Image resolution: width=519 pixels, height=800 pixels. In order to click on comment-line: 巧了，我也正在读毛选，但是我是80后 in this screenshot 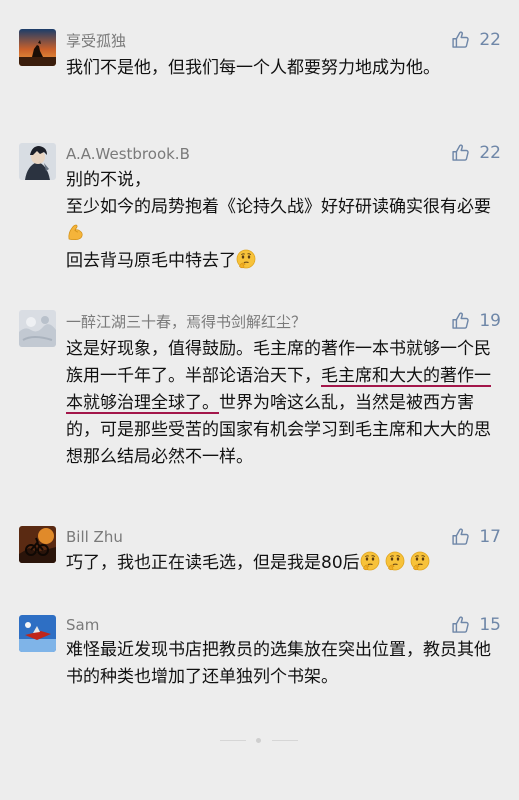, I will do `click(286, 563)`.